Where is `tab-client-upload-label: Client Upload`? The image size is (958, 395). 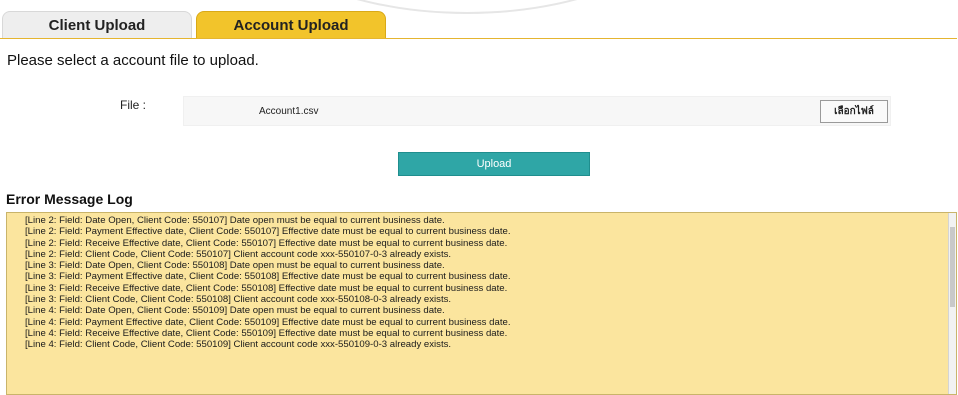
tab-client-upload-label: Client Upload is located at coordinates (97, 25).